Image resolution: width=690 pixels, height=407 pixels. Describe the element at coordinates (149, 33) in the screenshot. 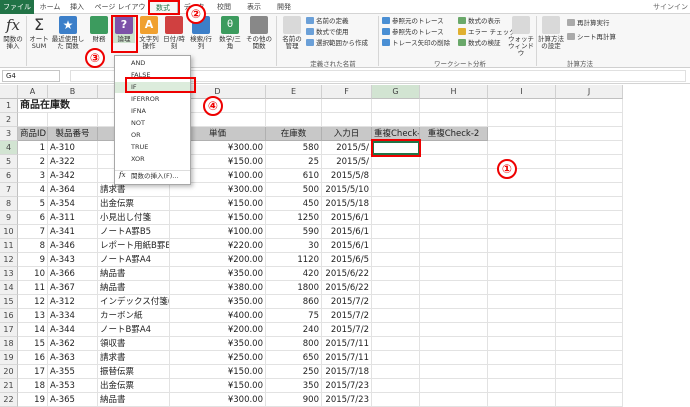

I see `text-functions-button: A 文字列 操作` at that location.